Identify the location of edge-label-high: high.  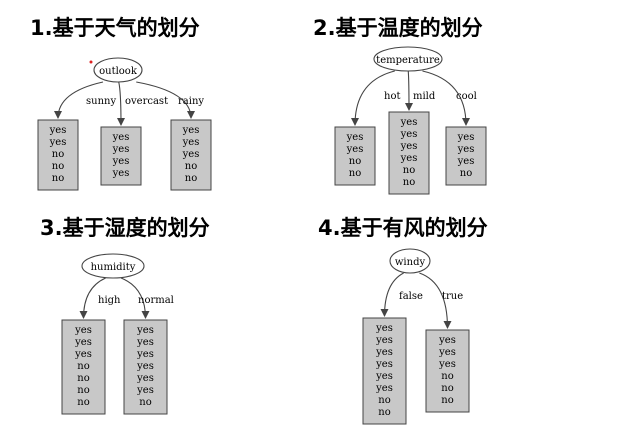
(109, 300).